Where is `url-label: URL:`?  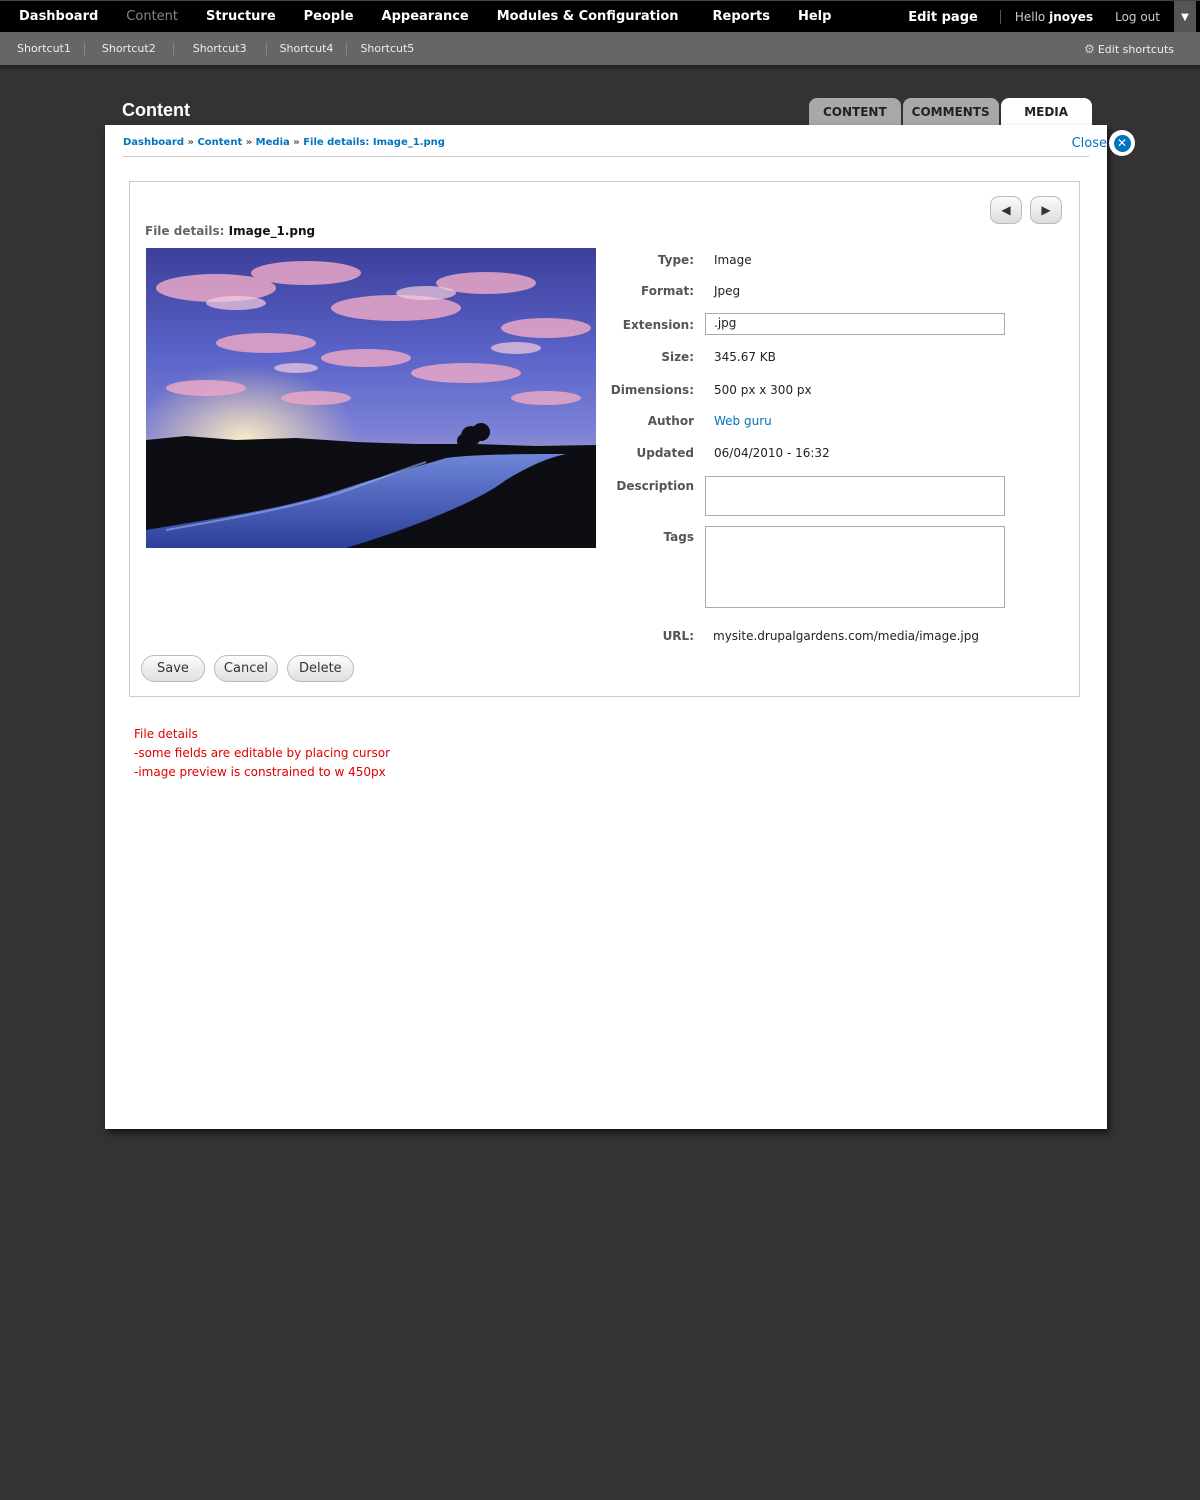
url-label: URL: is located at coordinates (678, 636).